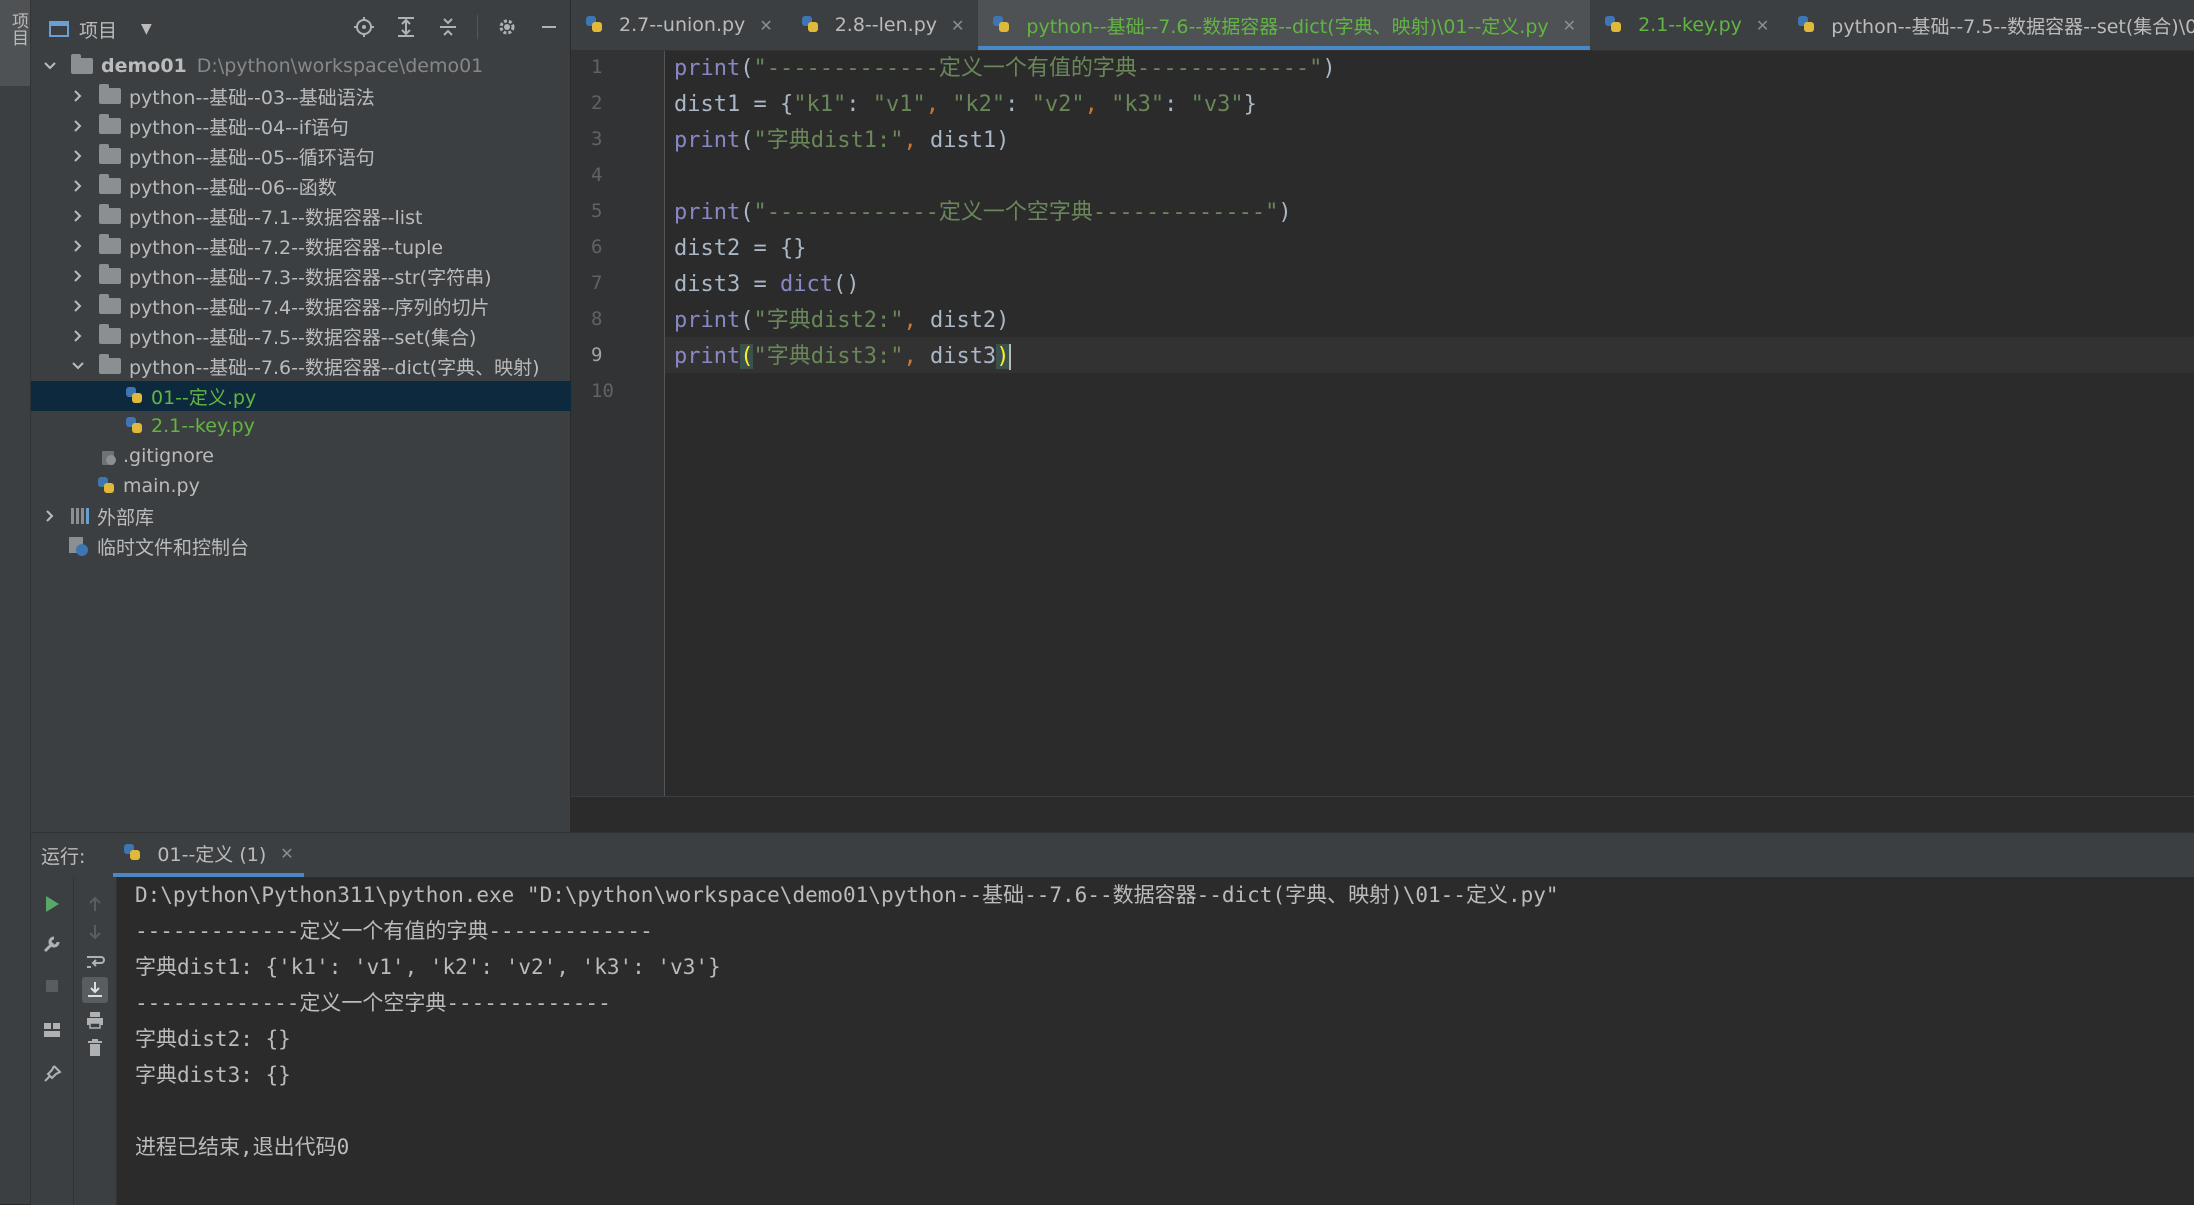 The height and width of the screenshot is (1205, 2194). What do you see at coordinates (320, 156) in the screenshot?
I see `tree-folder: python--基础--05--循环语句` at bounding box center [320, 156].